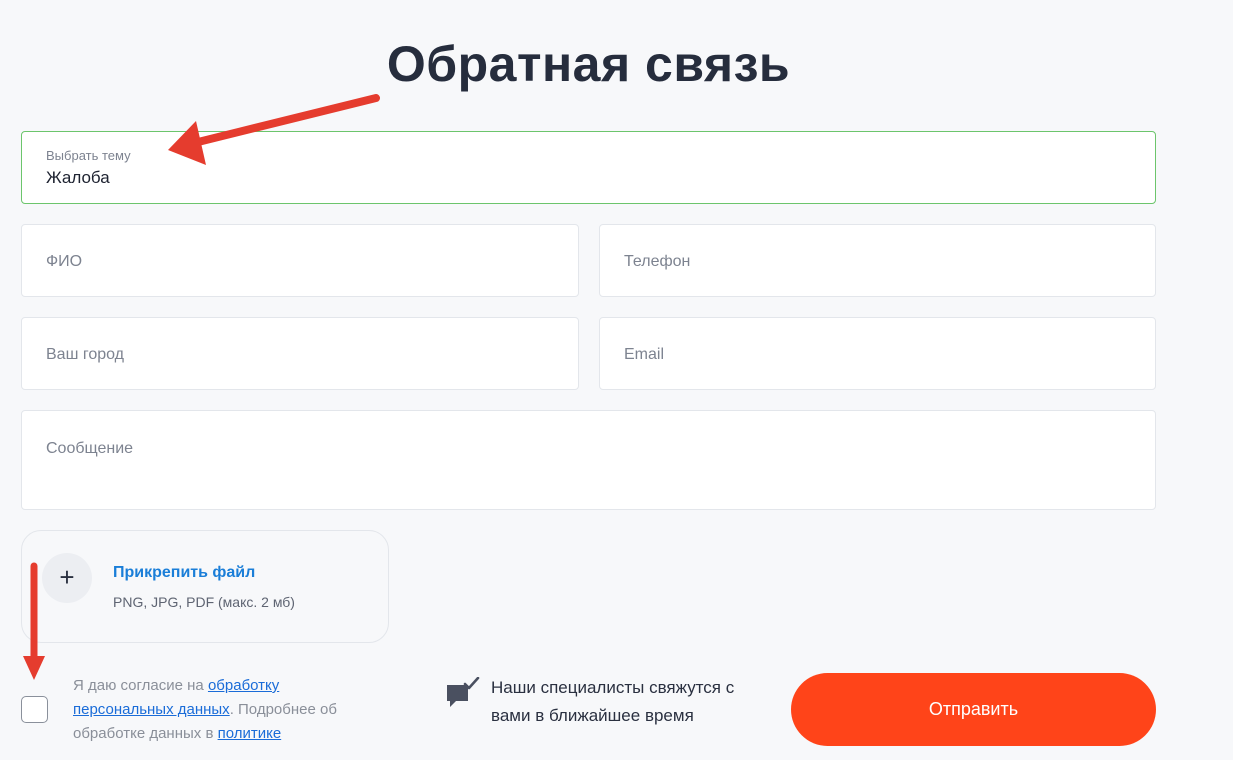  What do you see at coordinates (78, 177) in the screenshot?
I see `topic-select-value: Жалоба` at bounding box center [78, 177].